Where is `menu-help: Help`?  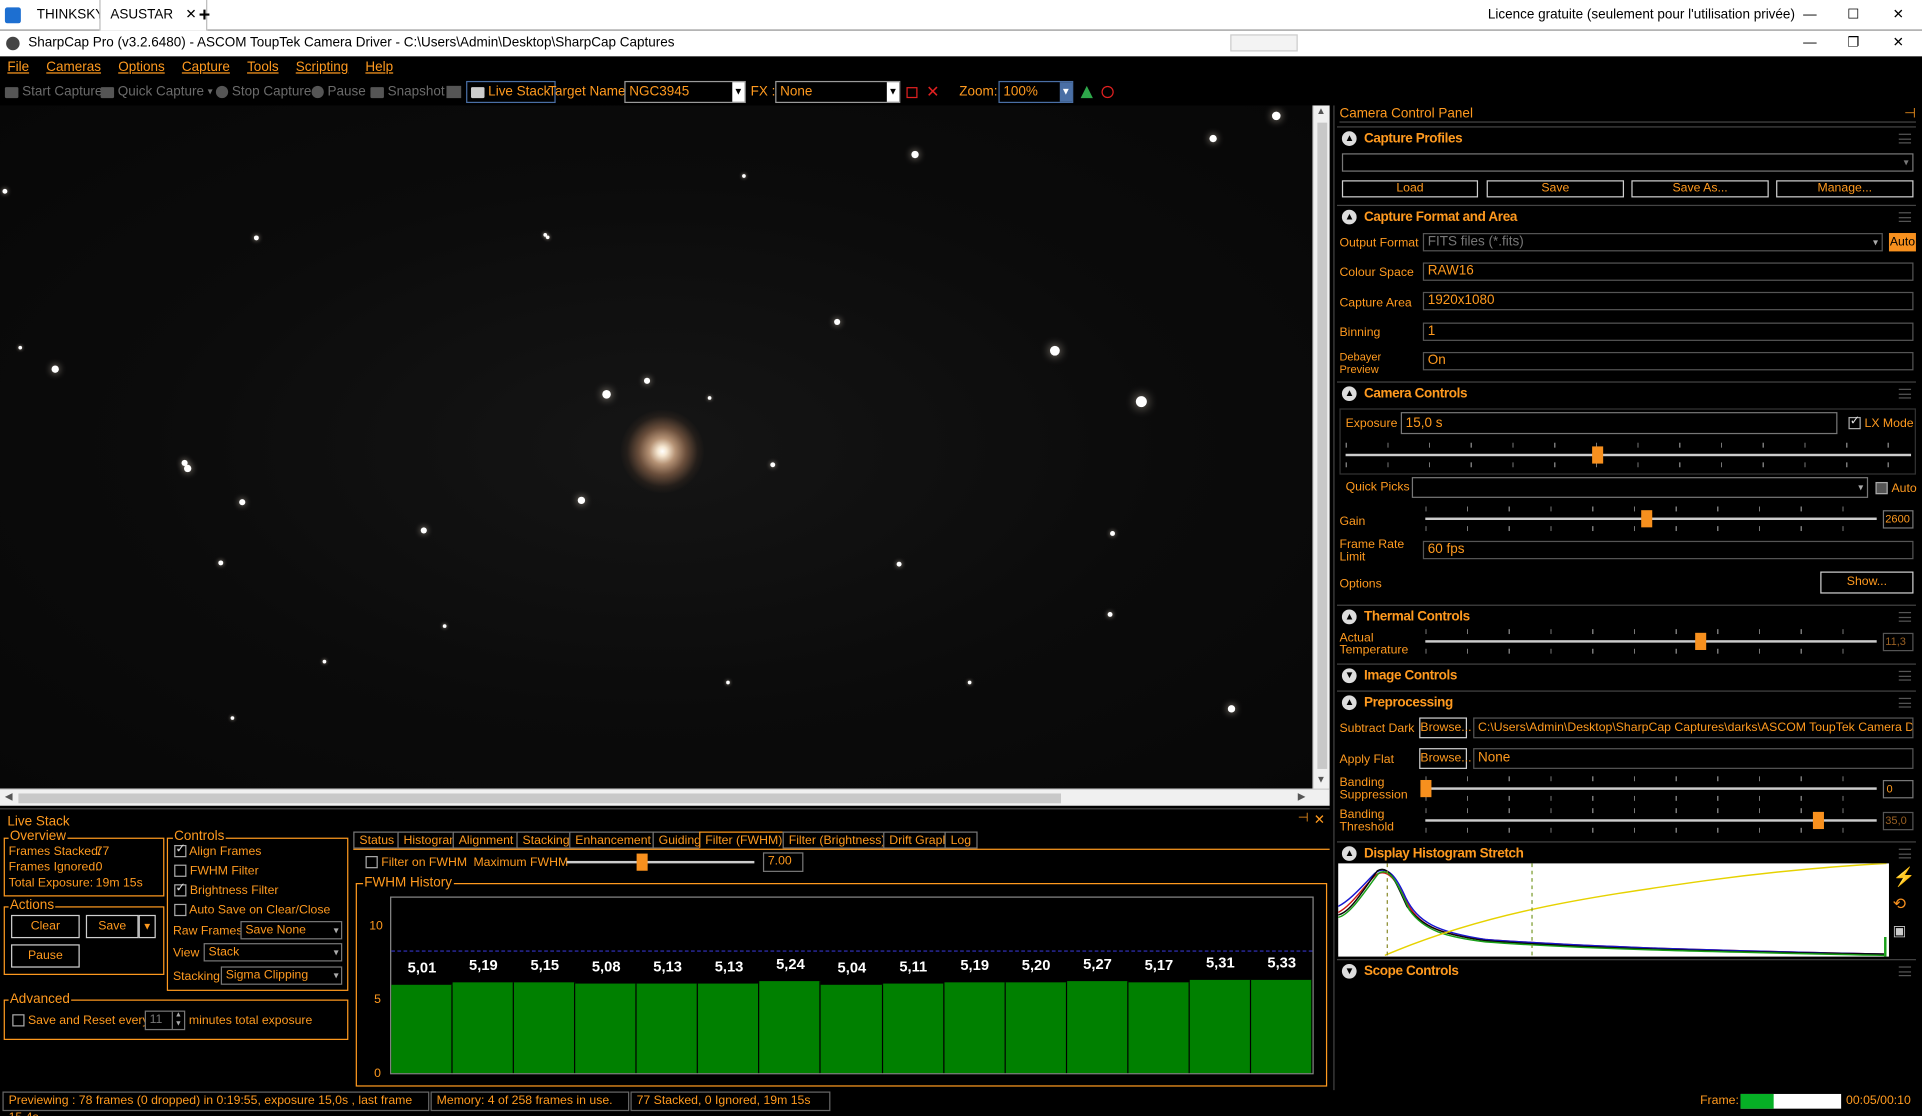 menu-help: Help is located at coordinates (380, 67).